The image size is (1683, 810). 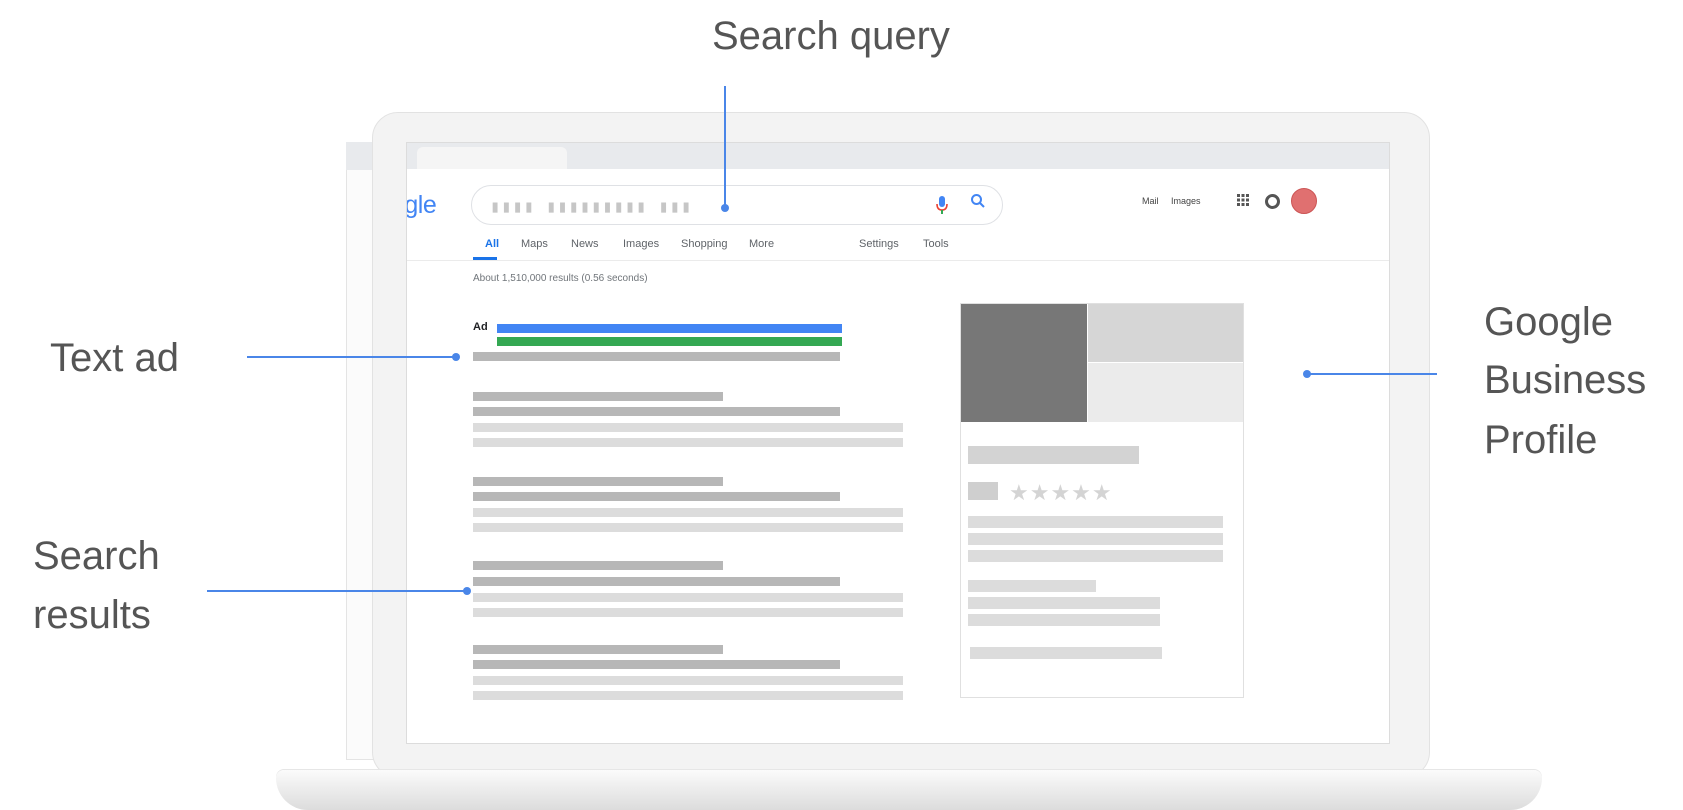 I want to click on browser-tab, so click(x=492, y=158).